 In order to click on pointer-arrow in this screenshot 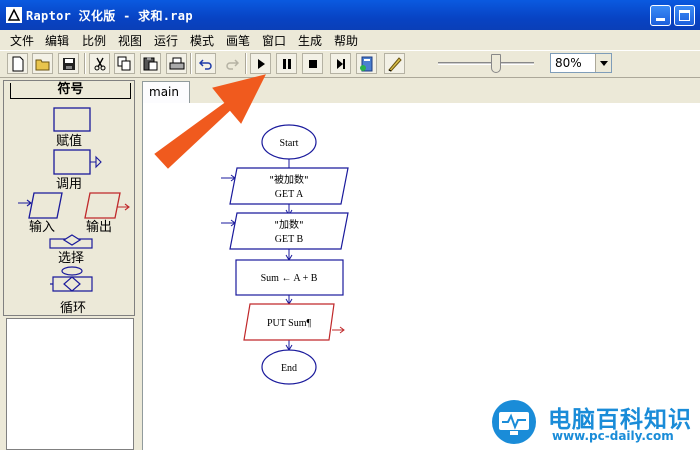, I will do `click(210, 121)`.